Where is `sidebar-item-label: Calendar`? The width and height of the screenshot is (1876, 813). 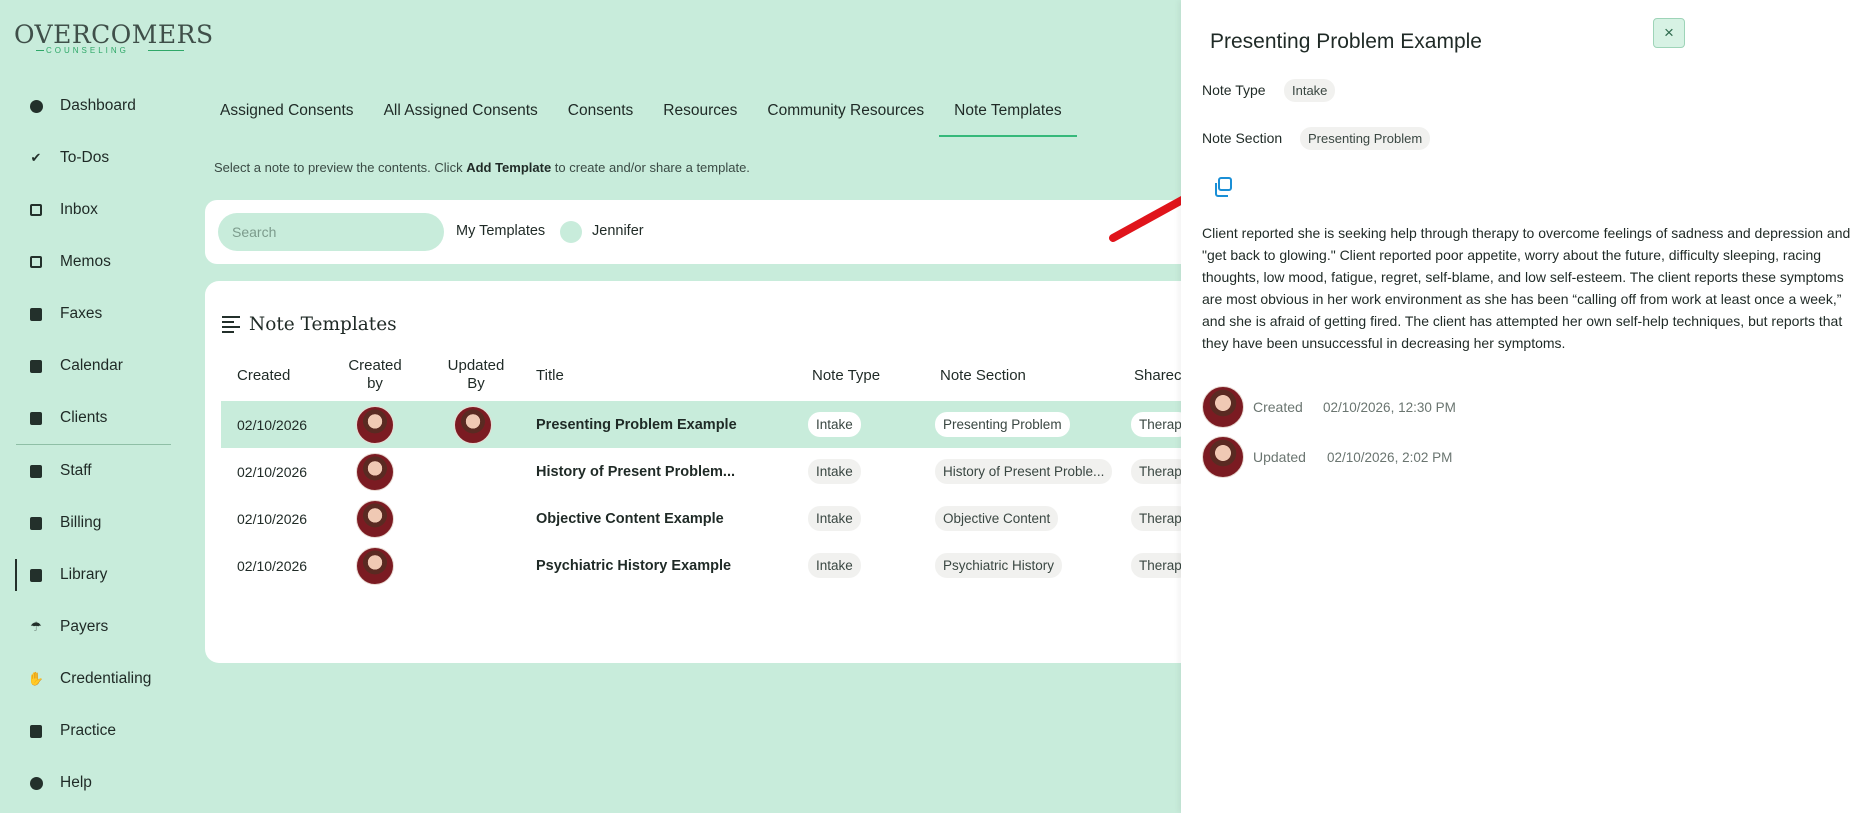
sidebar-item-label: Calendar is located at coordinates (91, 365).